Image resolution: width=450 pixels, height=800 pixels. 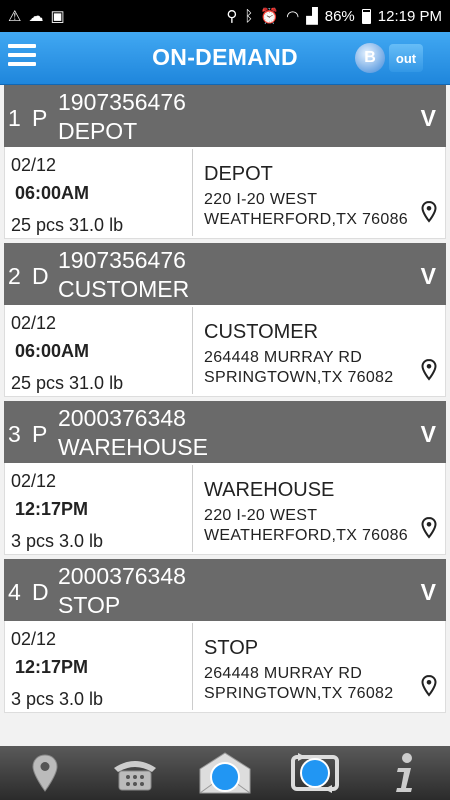 I want to click on stop-header: 2 D 1907356476 CUSTOMER V, so click(x=225, y=274).